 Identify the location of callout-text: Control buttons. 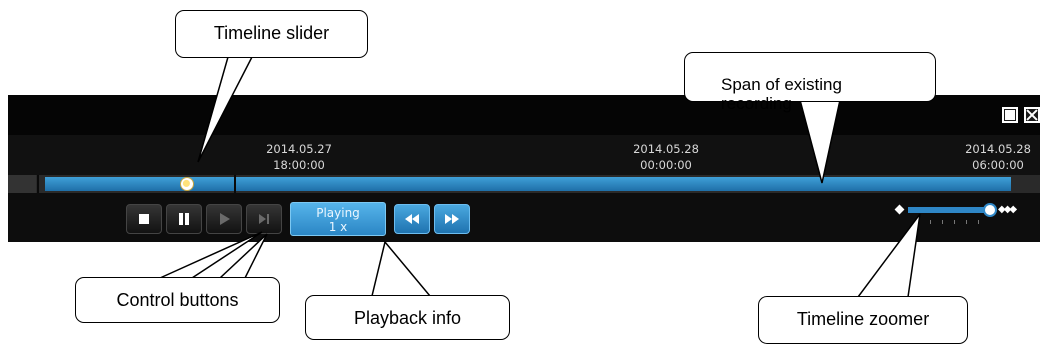
(177, 300).